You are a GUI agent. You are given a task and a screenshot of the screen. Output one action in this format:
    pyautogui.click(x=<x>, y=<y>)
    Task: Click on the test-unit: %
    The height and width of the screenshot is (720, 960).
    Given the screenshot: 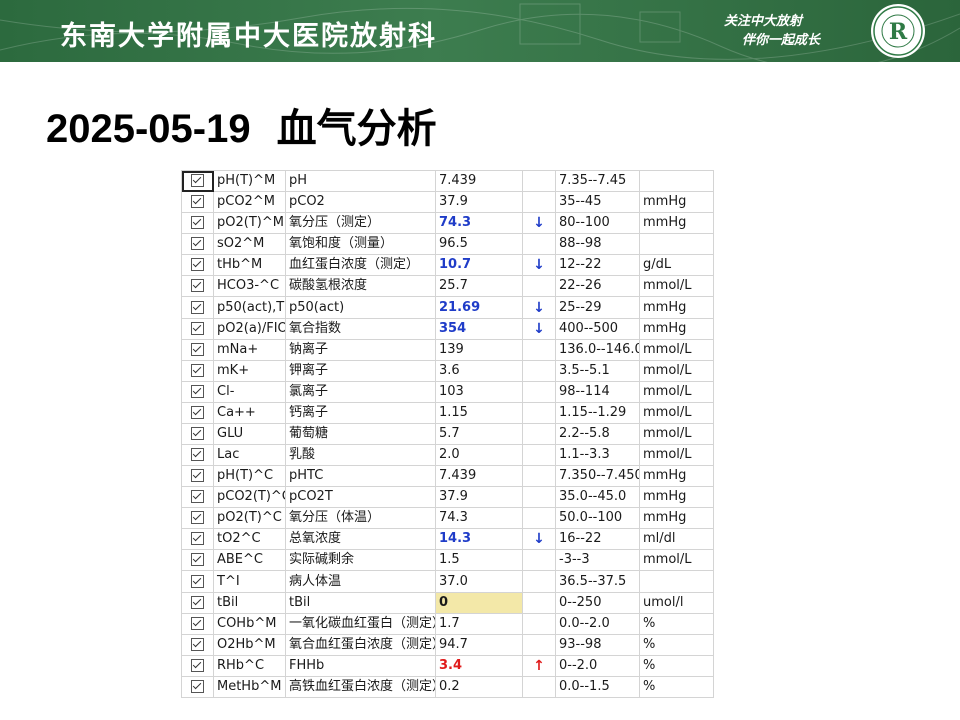 What is the action you would take?
    pyautogui.click(x=676, y=687)
    